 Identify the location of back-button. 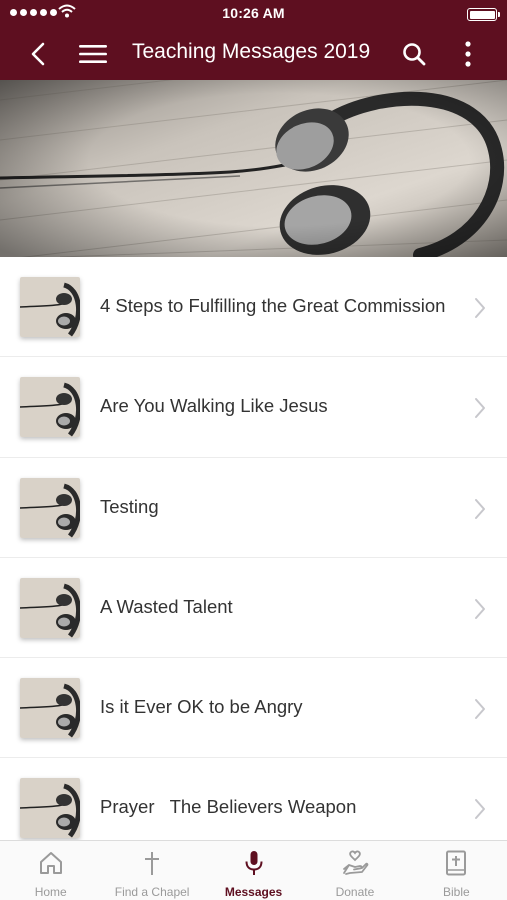
(38, 54).